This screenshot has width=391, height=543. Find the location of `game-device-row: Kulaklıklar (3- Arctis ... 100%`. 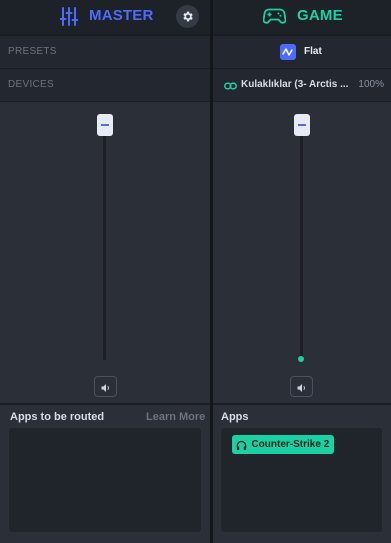

game-device-row: Kulaklıklar (3- Arctis ... 100% is located at coordinates (302, 85).